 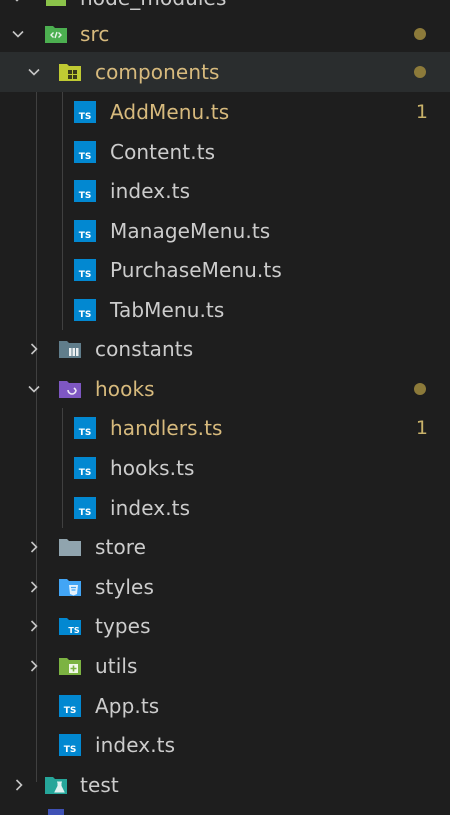 What do you see at coordinates (99, 785) in the screenshot?
I see `tree-item-label: test` at bounding box center [99, 785].